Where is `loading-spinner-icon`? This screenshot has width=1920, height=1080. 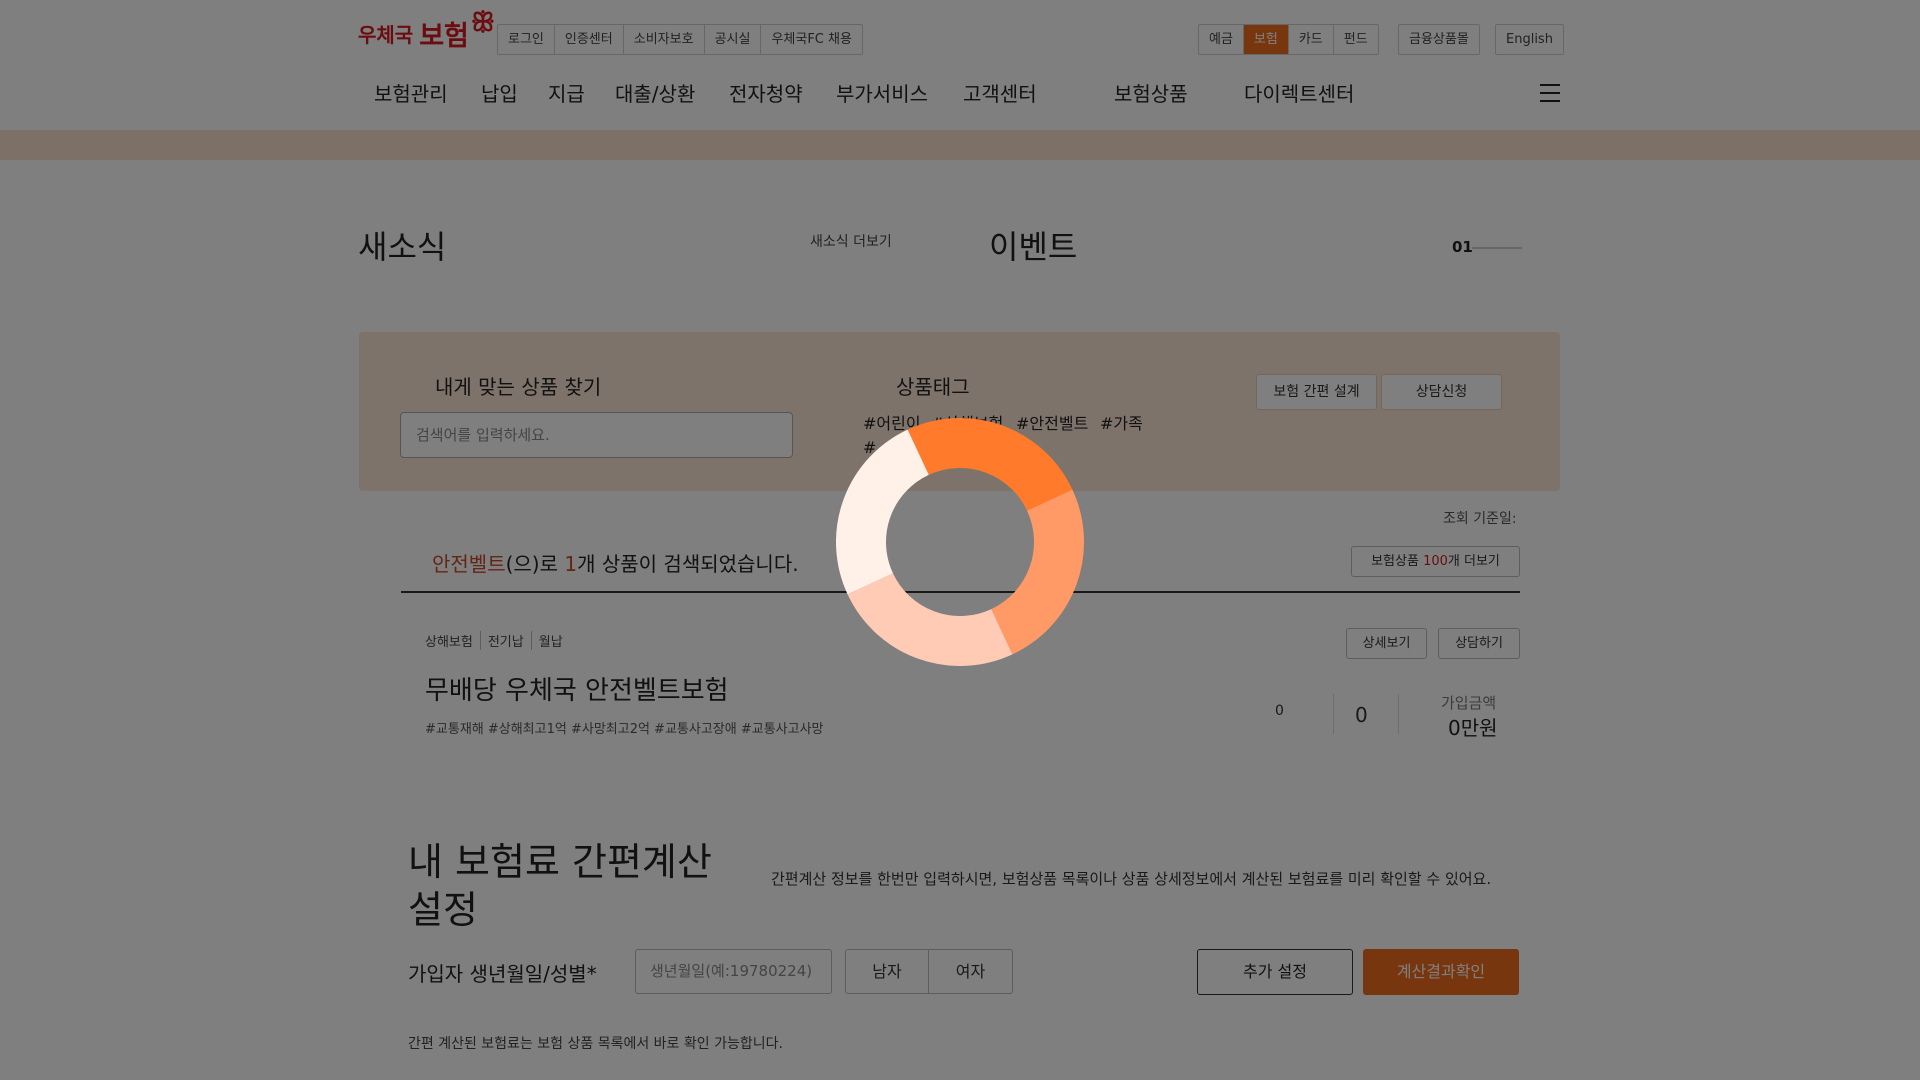 loading-spinner-icon is located at coordinates (960, 542).